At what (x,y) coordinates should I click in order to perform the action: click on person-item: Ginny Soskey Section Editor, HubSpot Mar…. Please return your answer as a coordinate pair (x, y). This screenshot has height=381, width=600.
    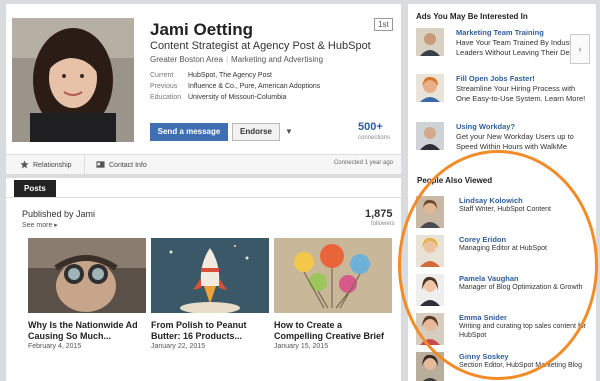
    Looking at the image, I should click on (504, 366).